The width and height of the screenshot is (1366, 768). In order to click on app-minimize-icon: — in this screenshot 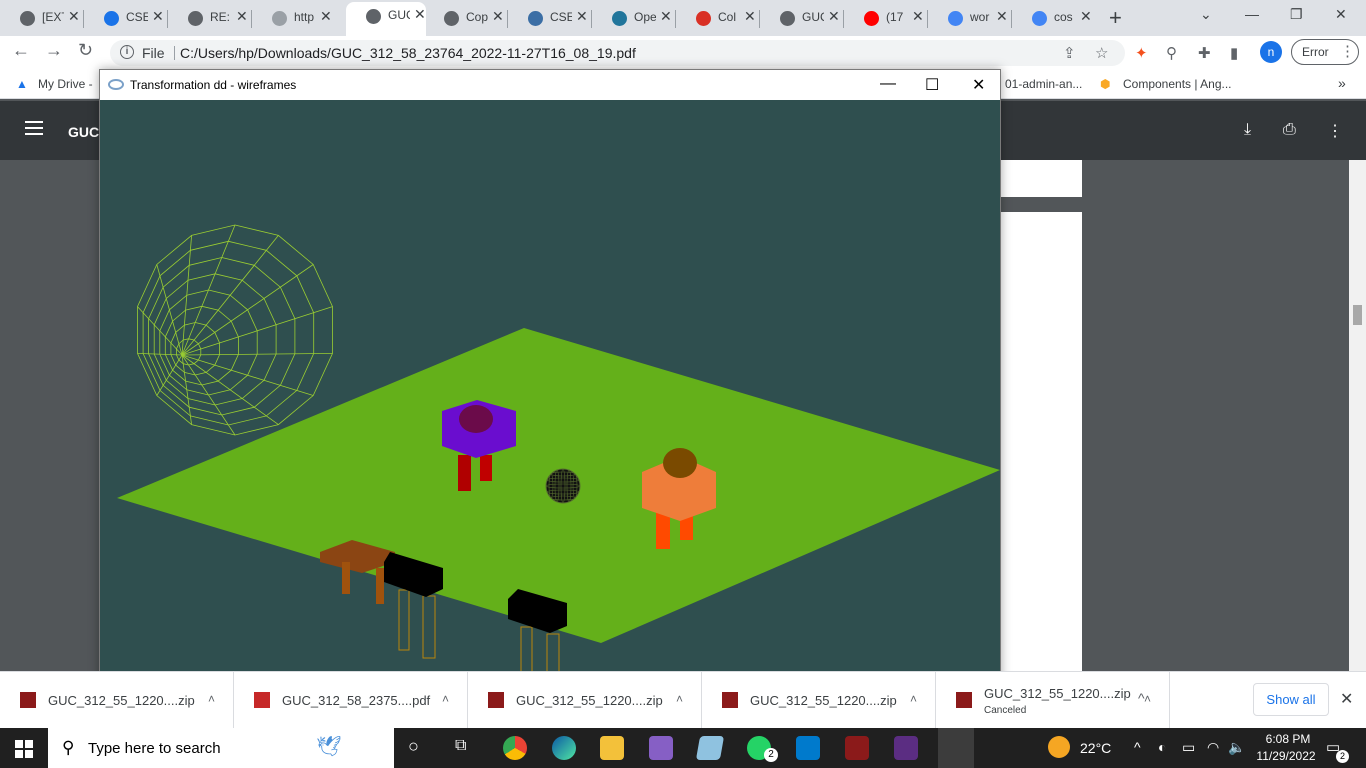, I will do `click(888, 84)`.